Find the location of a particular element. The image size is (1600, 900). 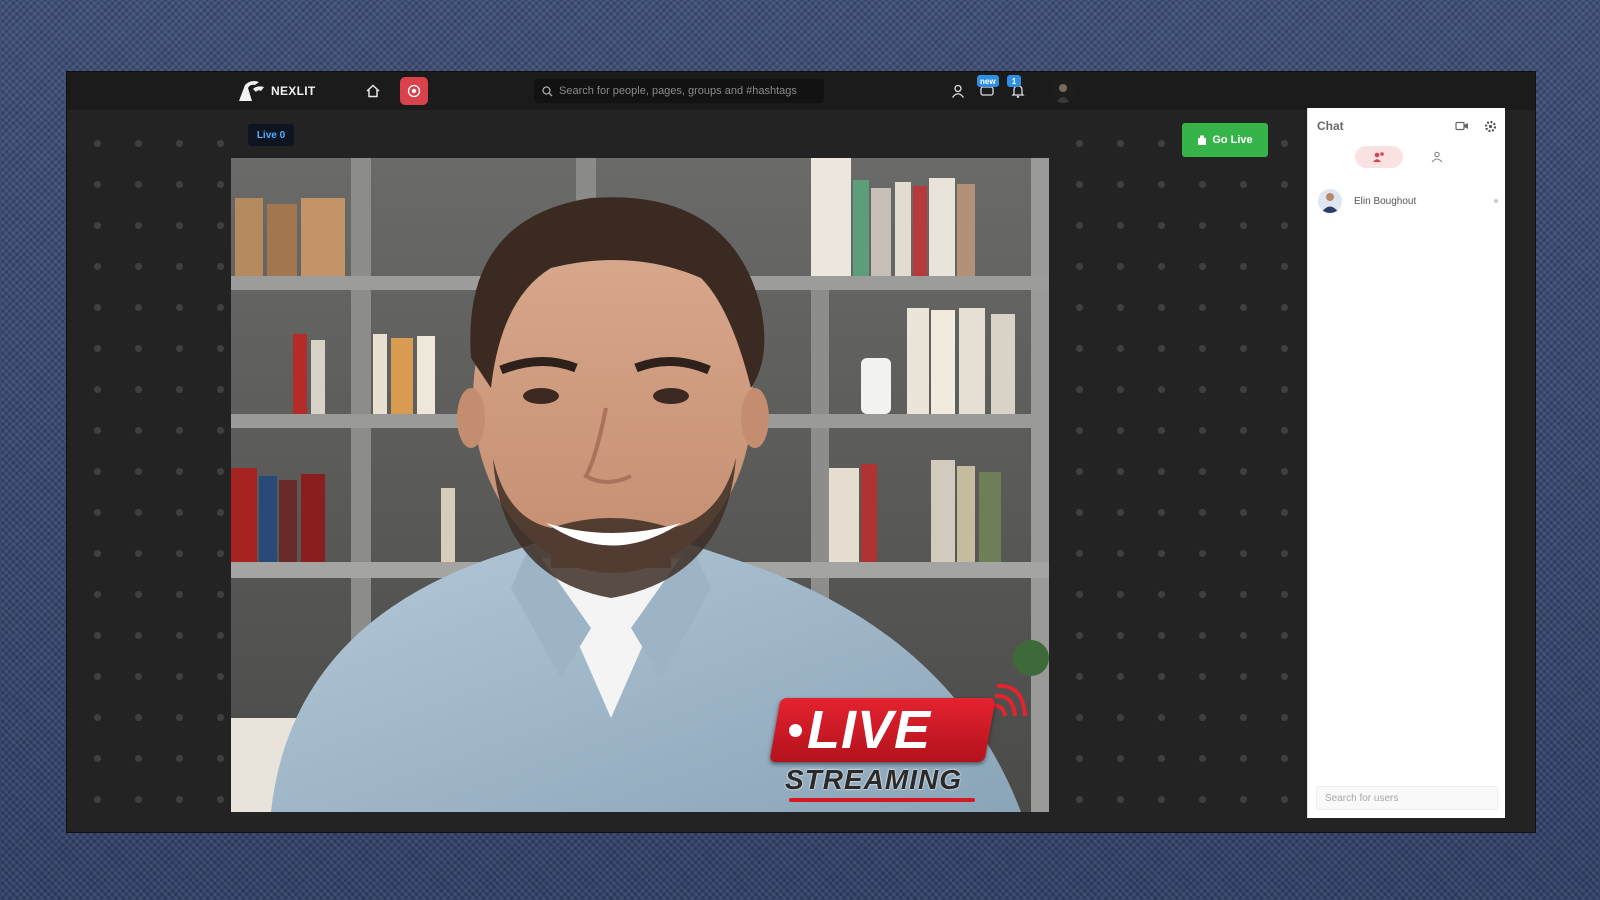

notifications-badge: 1 is located at coordinates (1014, 81).